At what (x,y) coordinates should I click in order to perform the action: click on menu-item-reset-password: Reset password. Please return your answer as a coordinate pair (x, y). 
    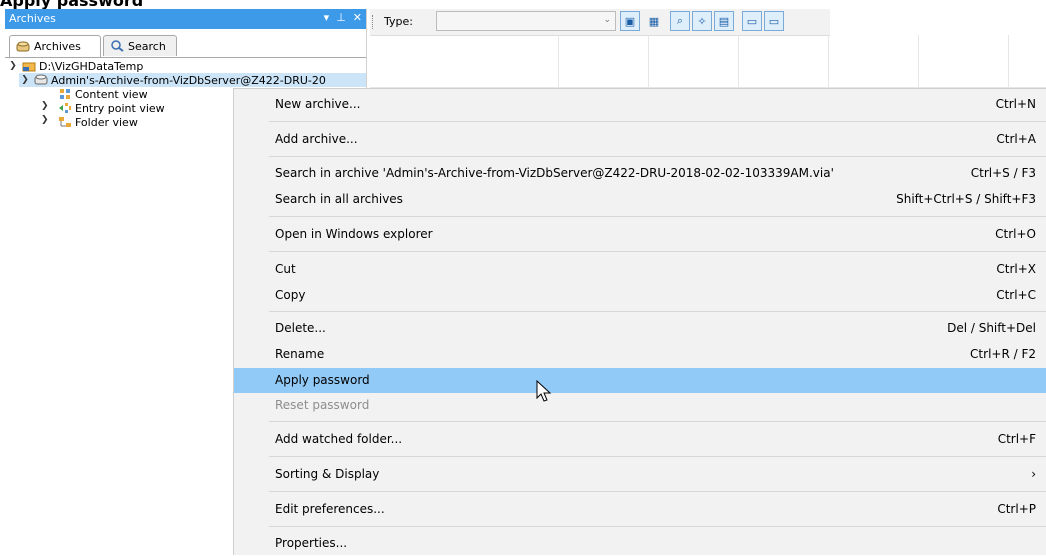
    Looking at the image, I should click on (640, 405).